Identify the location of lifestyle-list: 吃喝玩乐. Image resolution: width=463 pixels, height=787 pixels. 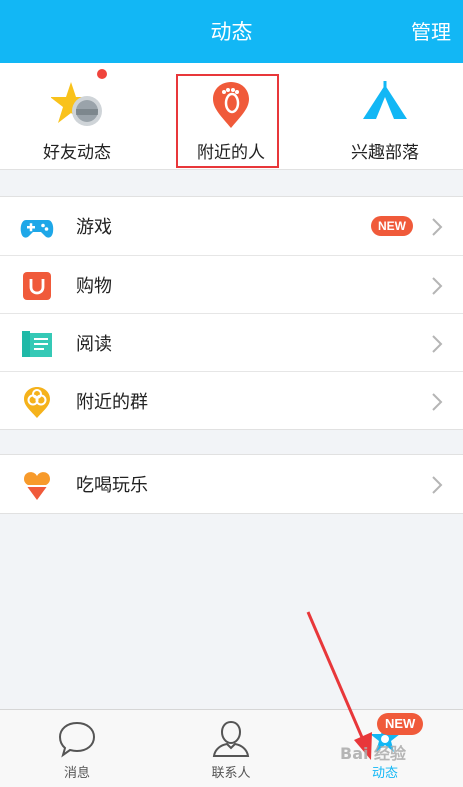
(231, 484).